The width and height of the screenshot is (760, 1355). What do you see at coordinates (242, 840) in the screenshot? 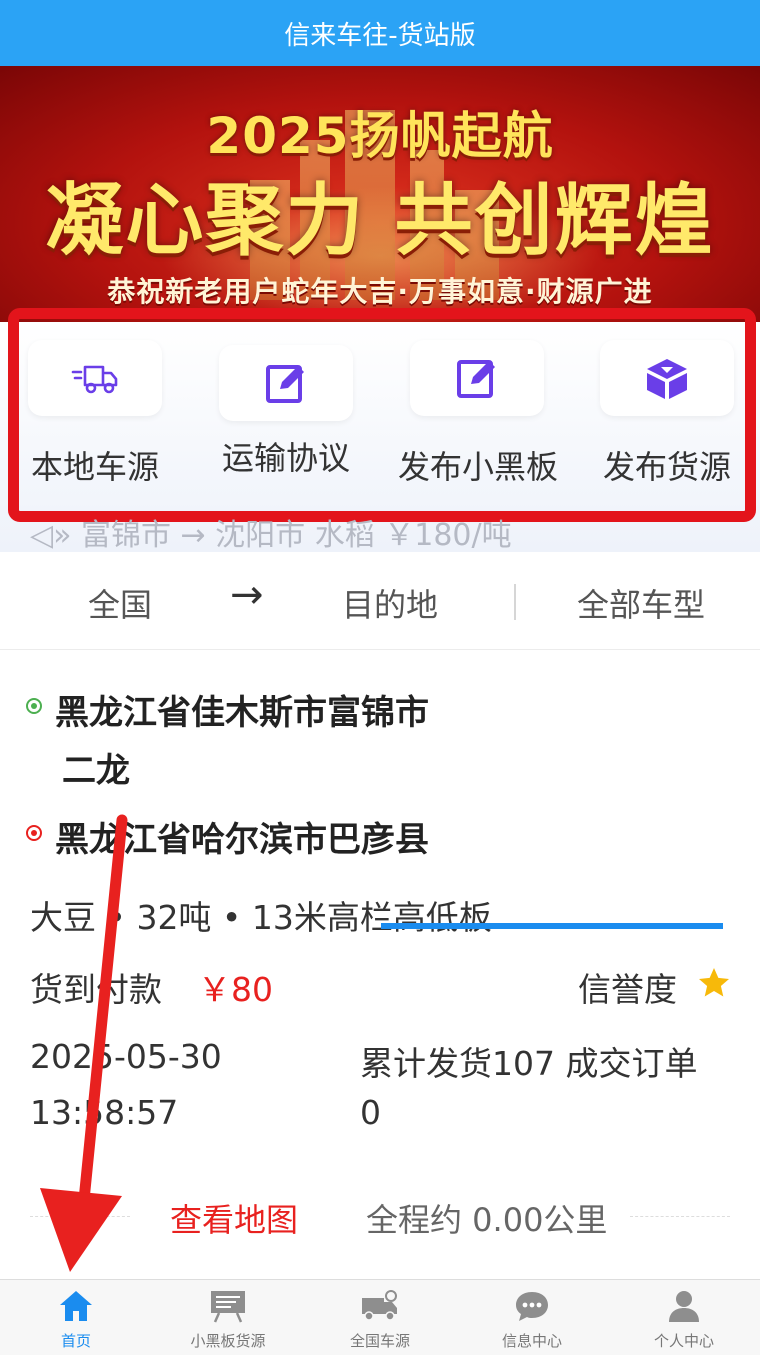
I see `destination-address: 黑龙江省哈尔滨市巴彦县` at bounding box center [242, 840].